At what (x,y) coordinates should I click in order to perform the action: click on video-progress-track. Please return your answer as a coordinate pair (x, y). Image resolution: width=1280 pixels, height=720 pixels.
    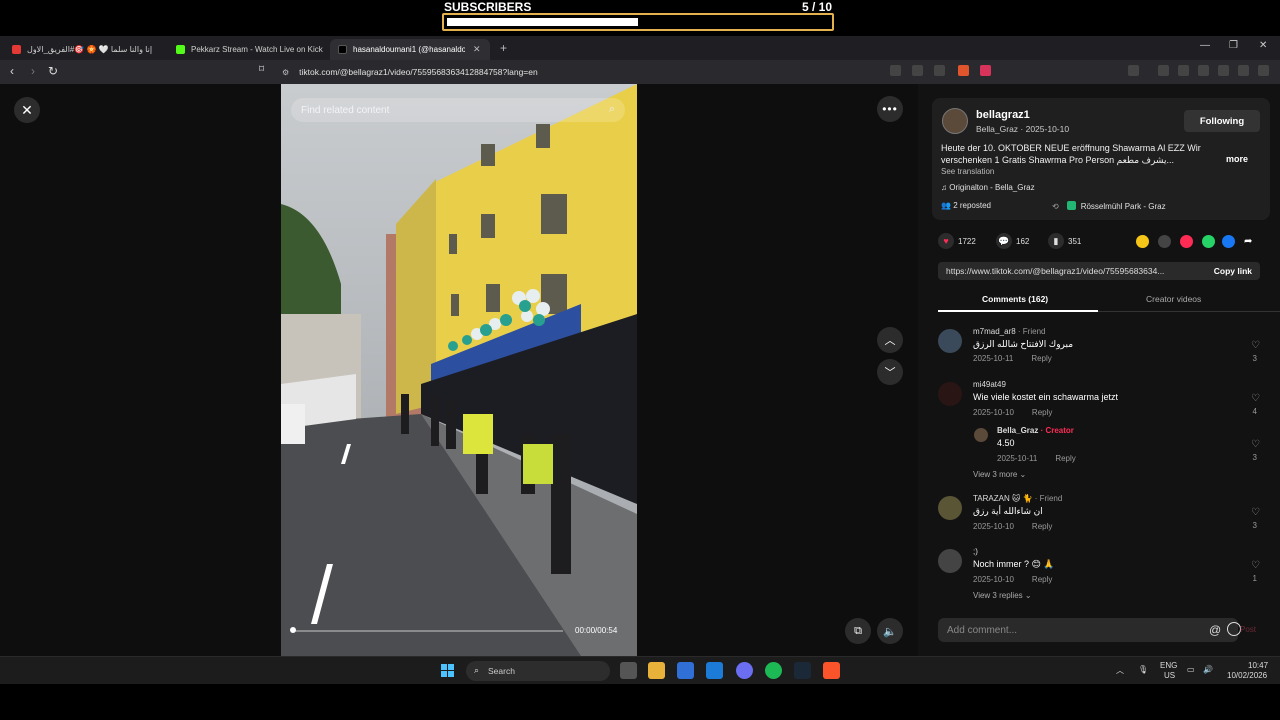
    Looking at the image, I should click on (427, 631).